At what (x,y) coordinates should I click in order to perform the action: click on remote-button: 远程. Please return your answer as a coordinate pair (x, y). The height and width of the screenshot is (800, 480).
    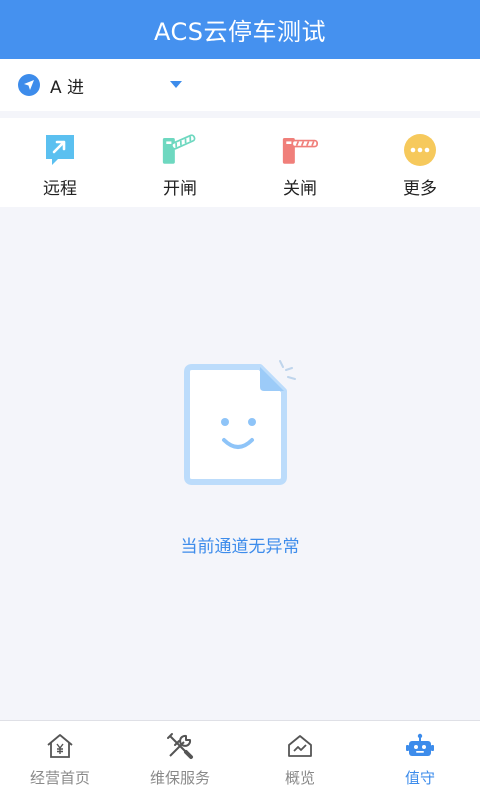
    Looking at the image, I should click on (60, 162).